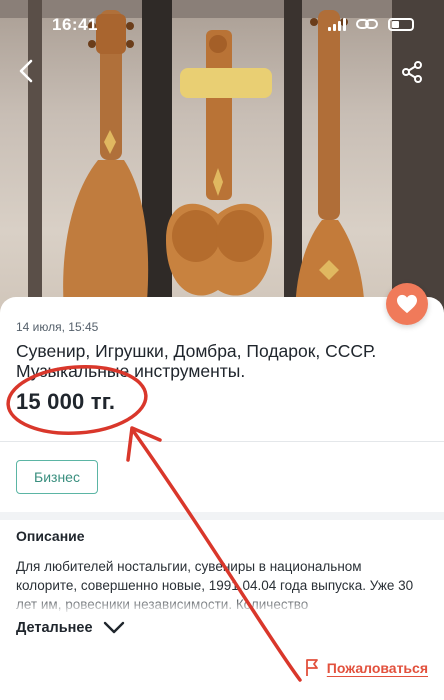 The image size is (444, 700). What do you see at coordinates (75, 24) in the screenshot?
I see `status-time: 16:41` at bounding box center [75, 24].